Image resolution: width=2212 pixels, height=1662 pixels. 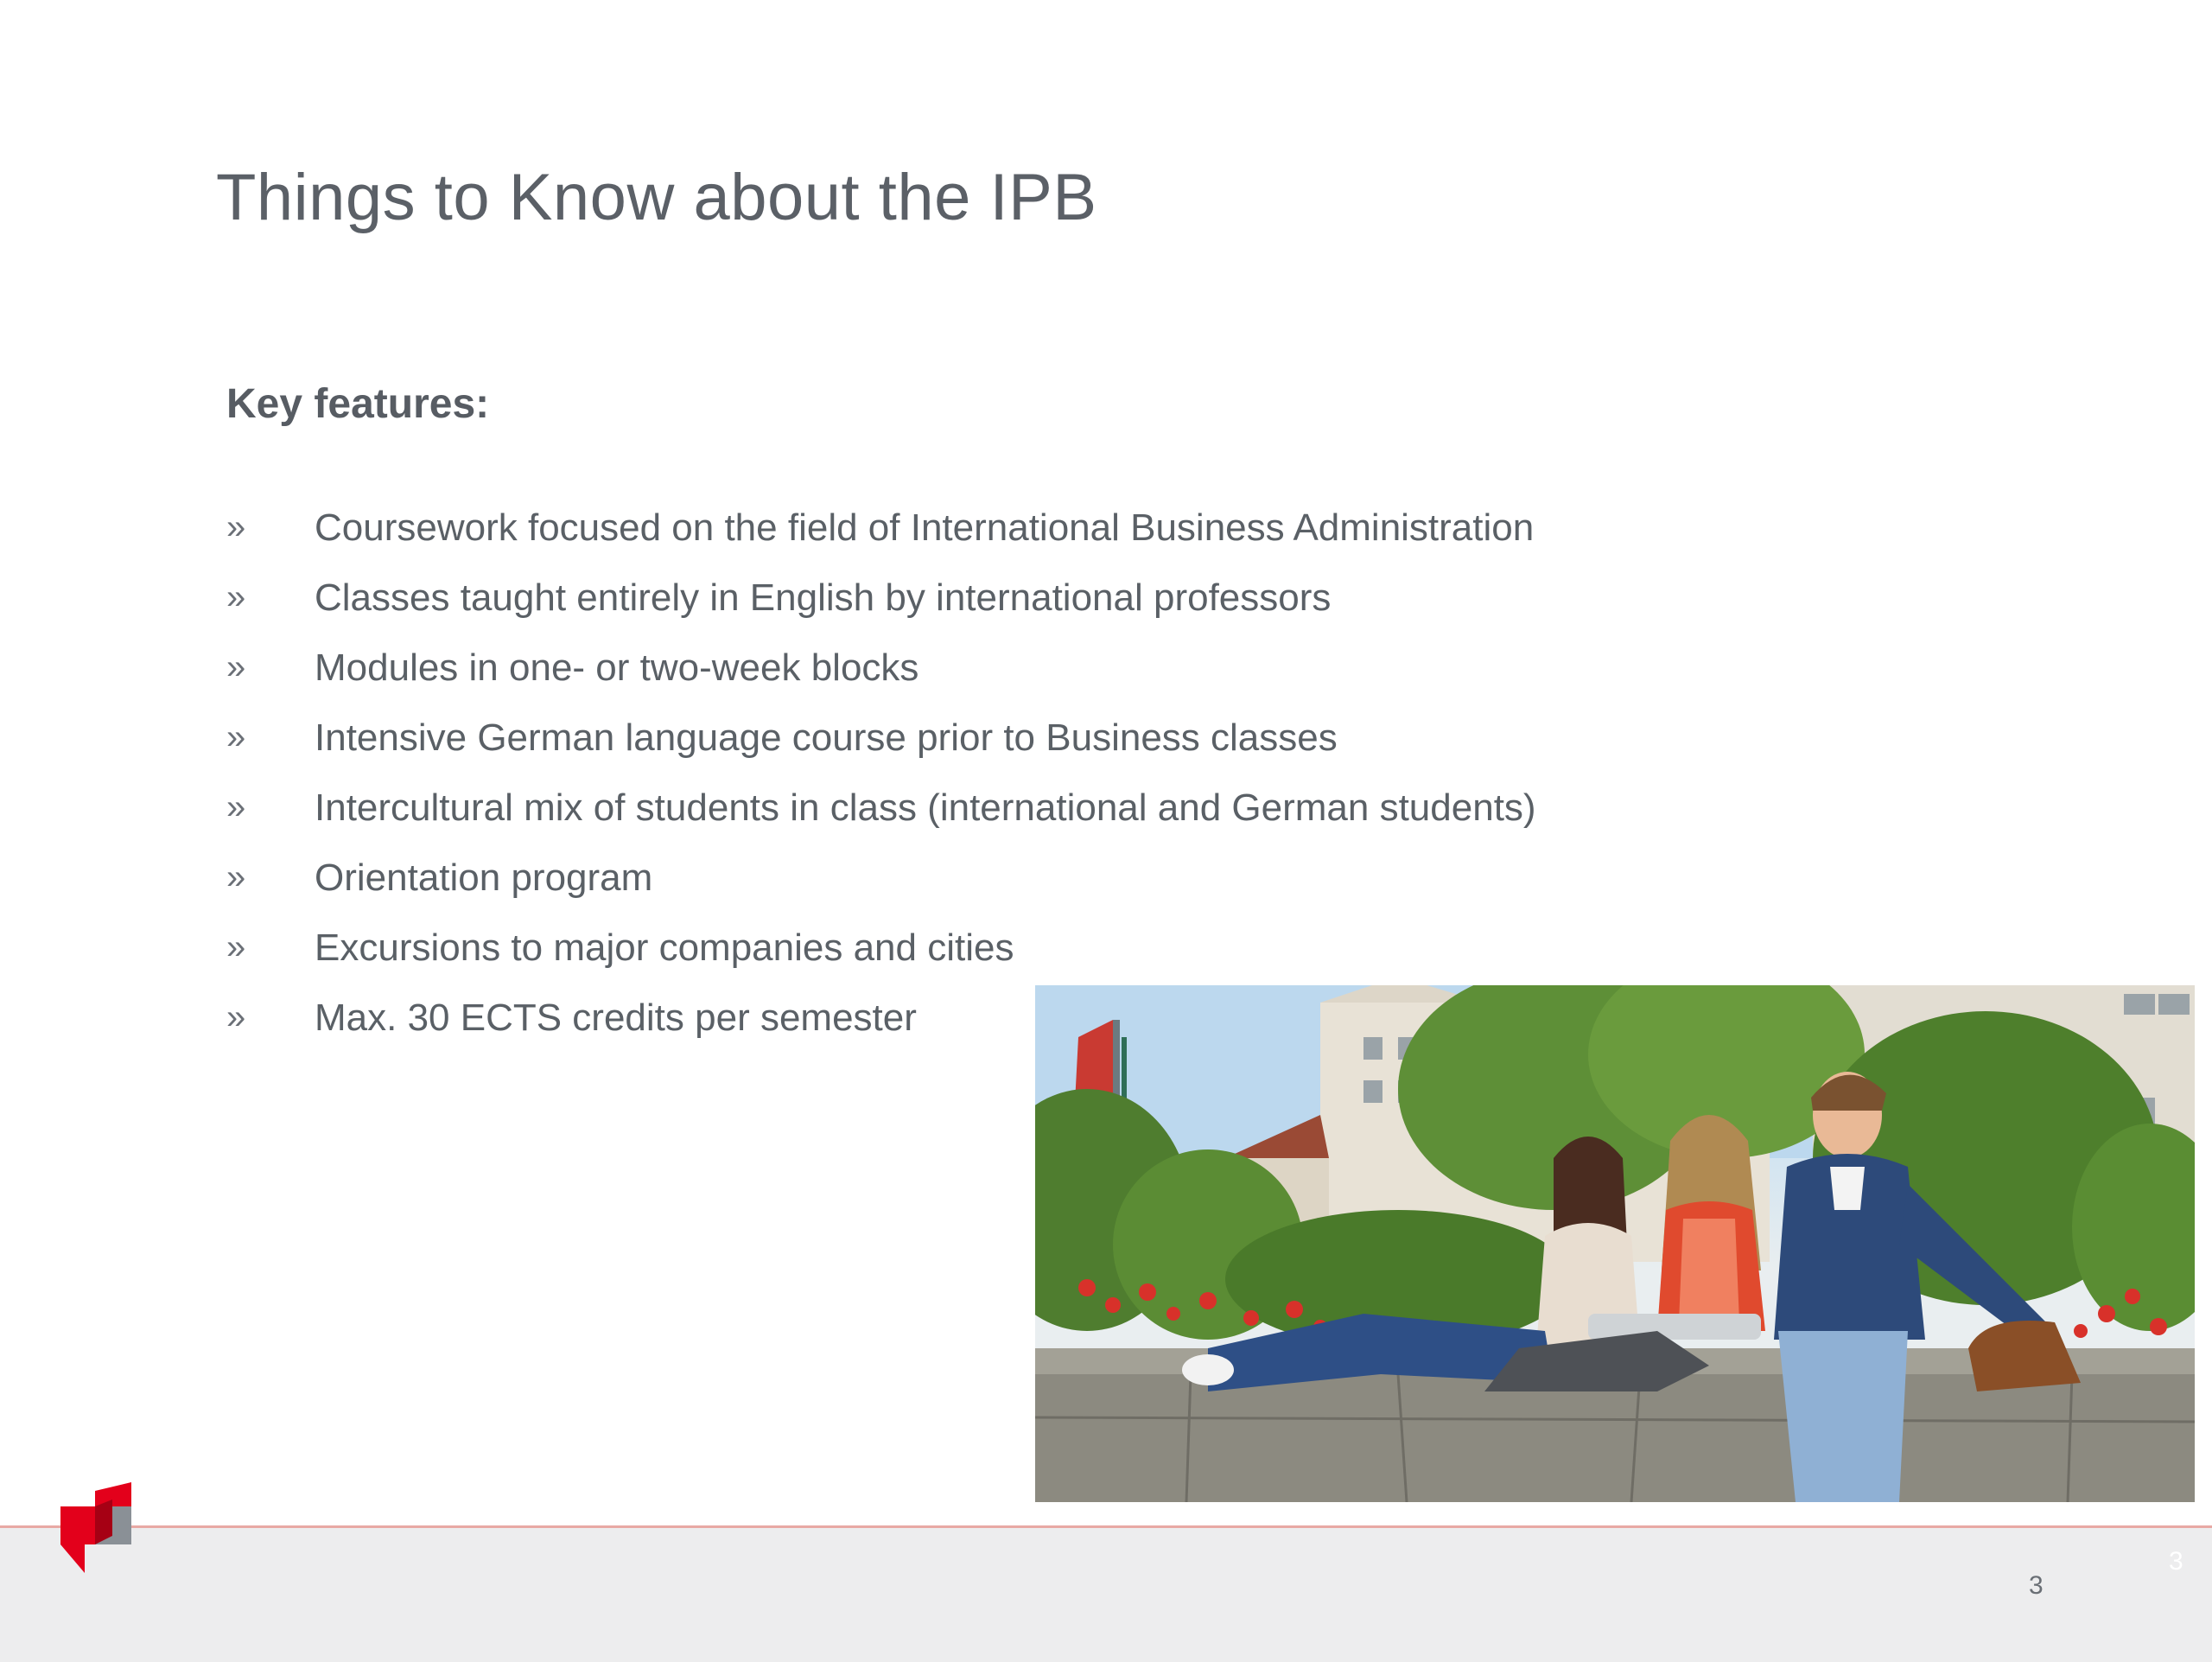 I want to click on feature-item: » Orientation program, so click(x=881, y=878).